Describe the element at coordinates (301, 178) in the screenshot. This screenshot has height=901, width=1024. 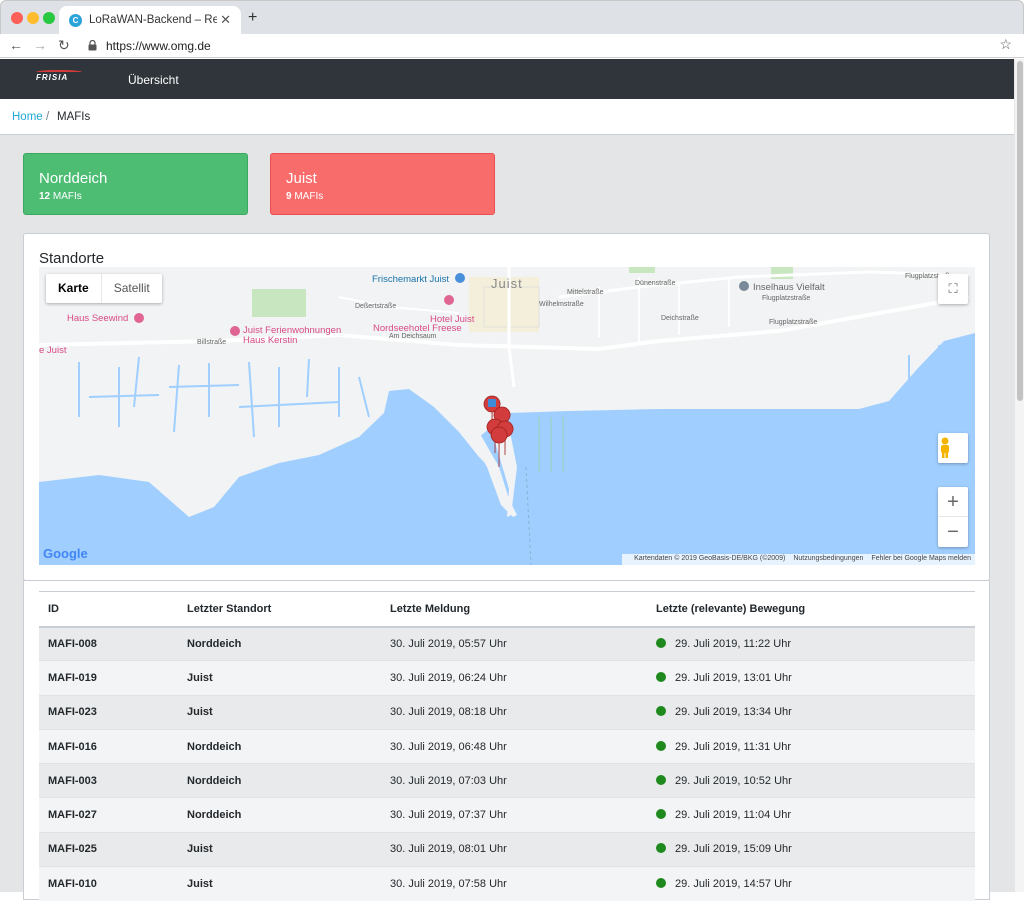
I see `location-name: Juist` at that location.